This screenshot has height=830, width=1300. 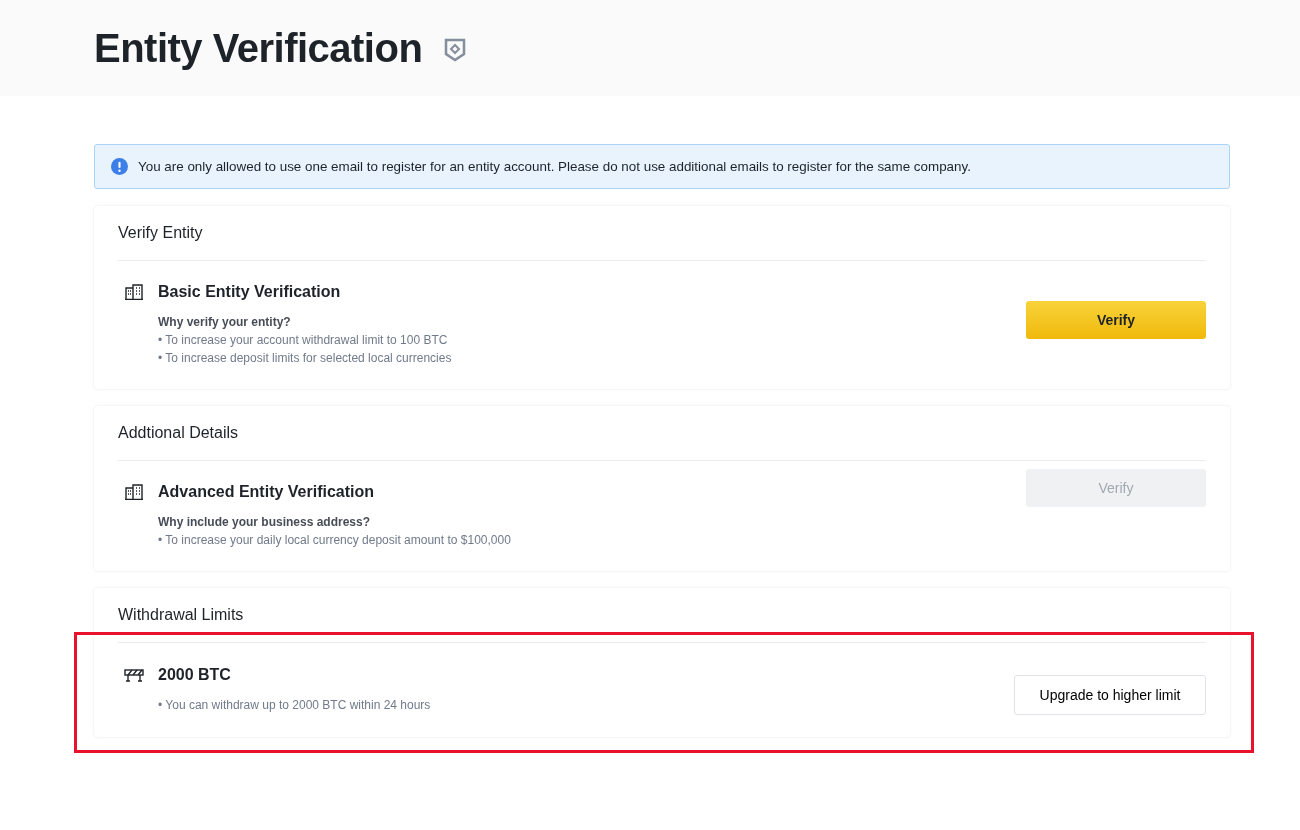 What do you see at coordinates (119, 166) in the screenshot?
I see `info-icon` at bounding box center [119, 166].